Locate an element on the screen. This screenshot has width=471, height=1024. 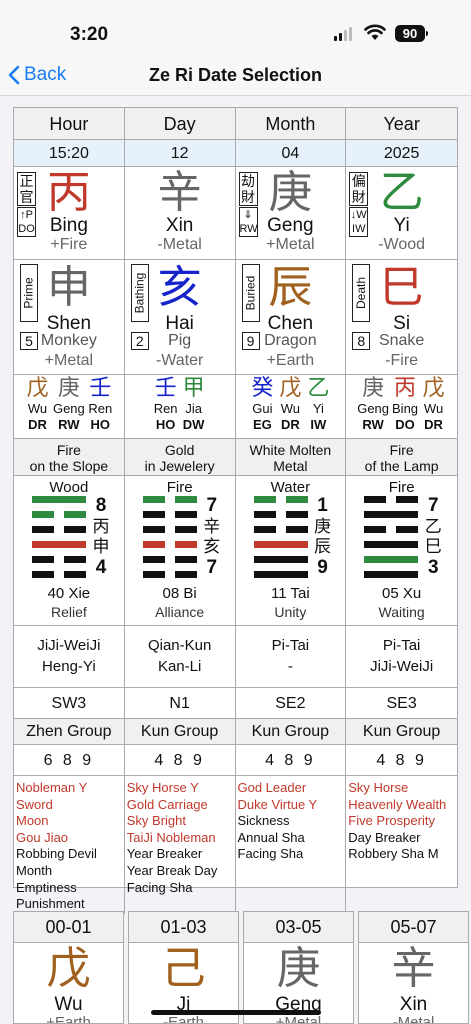
hexagram-cell: Water 1 庚辰 9 11 Tai Unity is located at coordinates (291, 550).